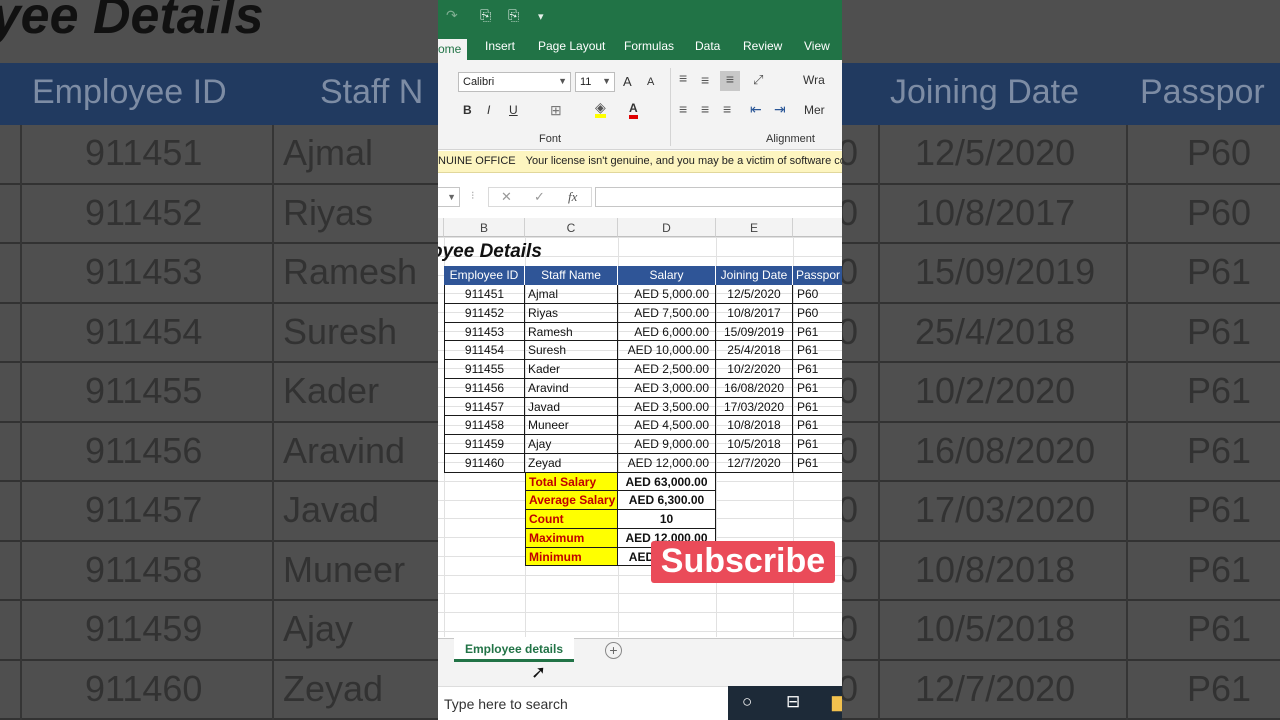 This screenshot has width=1280, height=720. Describe the element at coordinates (484, 407) in the screenshot. I see `cell-id: 911457` at that location.